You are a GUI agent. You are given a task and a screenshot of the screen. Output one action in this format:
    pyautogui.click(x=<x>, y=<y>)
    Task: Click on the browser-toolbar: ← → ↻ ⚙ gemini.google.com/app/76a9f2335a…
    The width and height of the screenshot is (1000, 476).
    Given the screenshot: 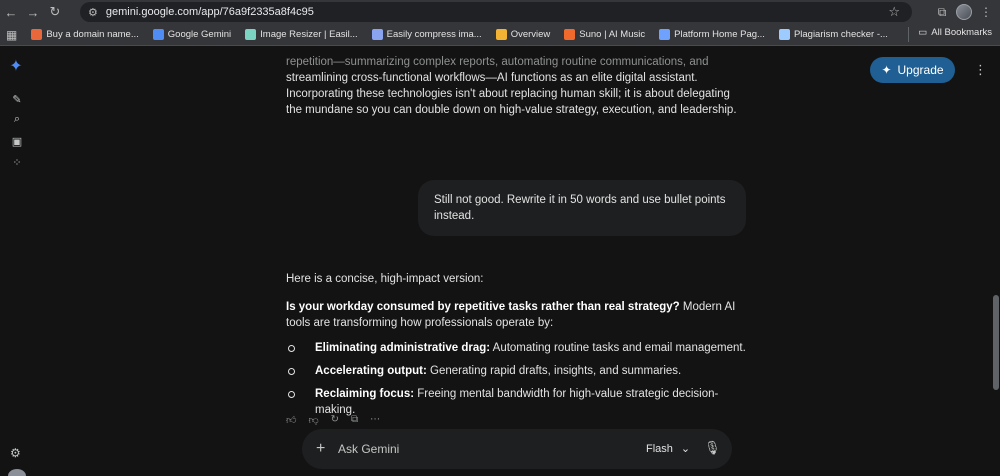 What is the action you would take?
    pyautogui.click(x=500, y=12)
    